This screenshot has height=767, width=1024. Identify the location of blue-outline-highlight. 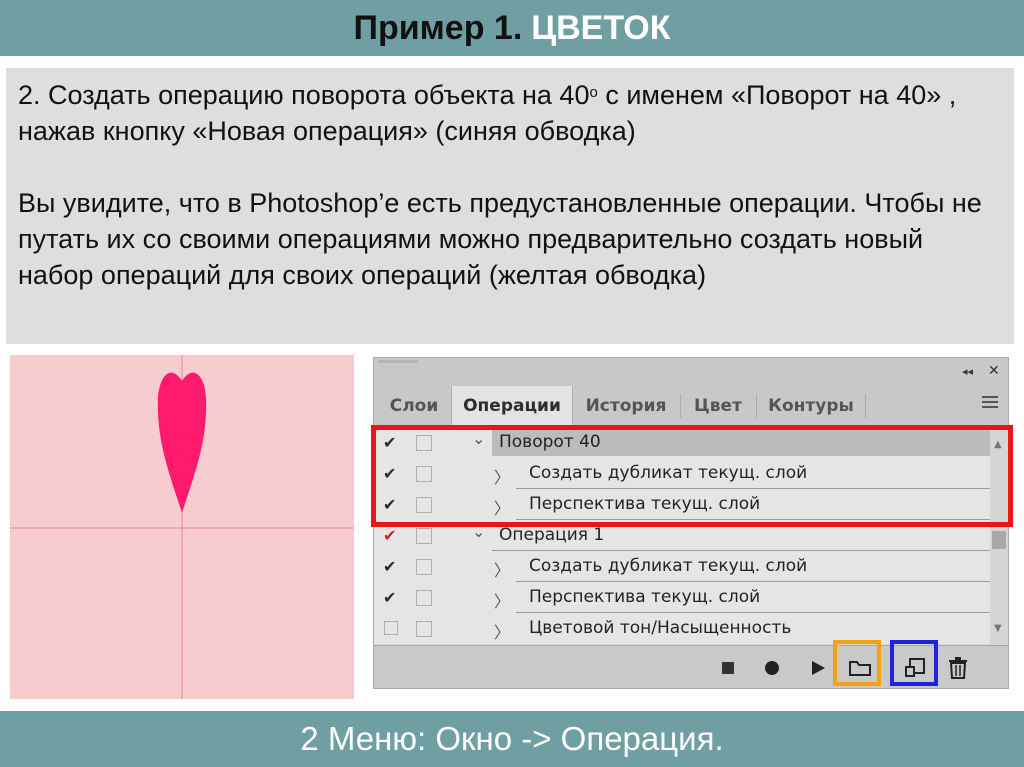
(914, 663).